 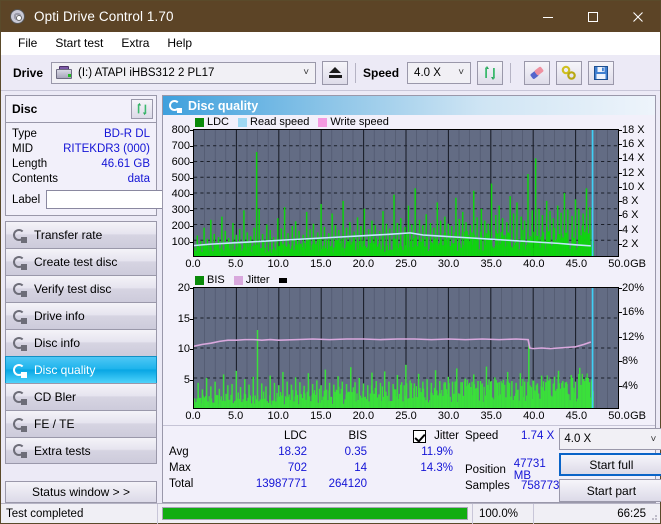 I want to click on y2-tick-label: 16 X, so click(x=633, y=144).